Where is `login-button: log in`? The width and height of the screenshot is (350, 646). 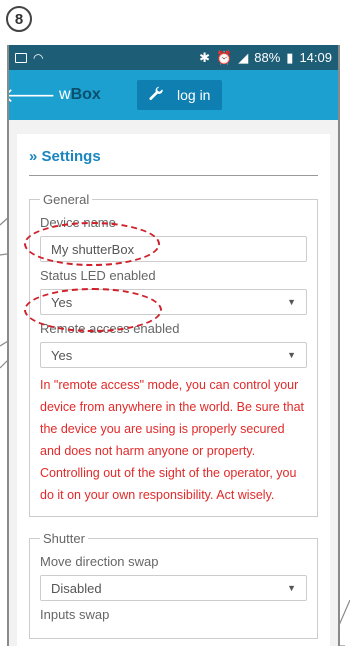
login-button: log in is located at coordinates (180, 95).